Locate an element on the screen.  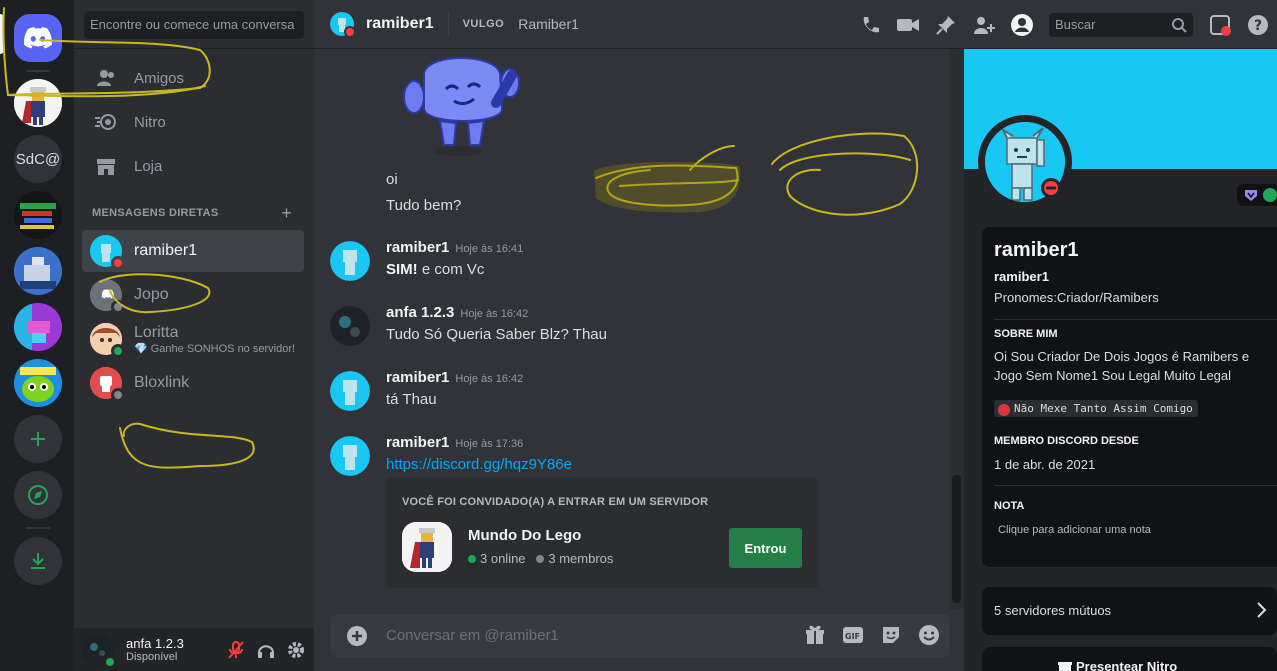
red-circle-icon is located at coordinates (1004, 410).